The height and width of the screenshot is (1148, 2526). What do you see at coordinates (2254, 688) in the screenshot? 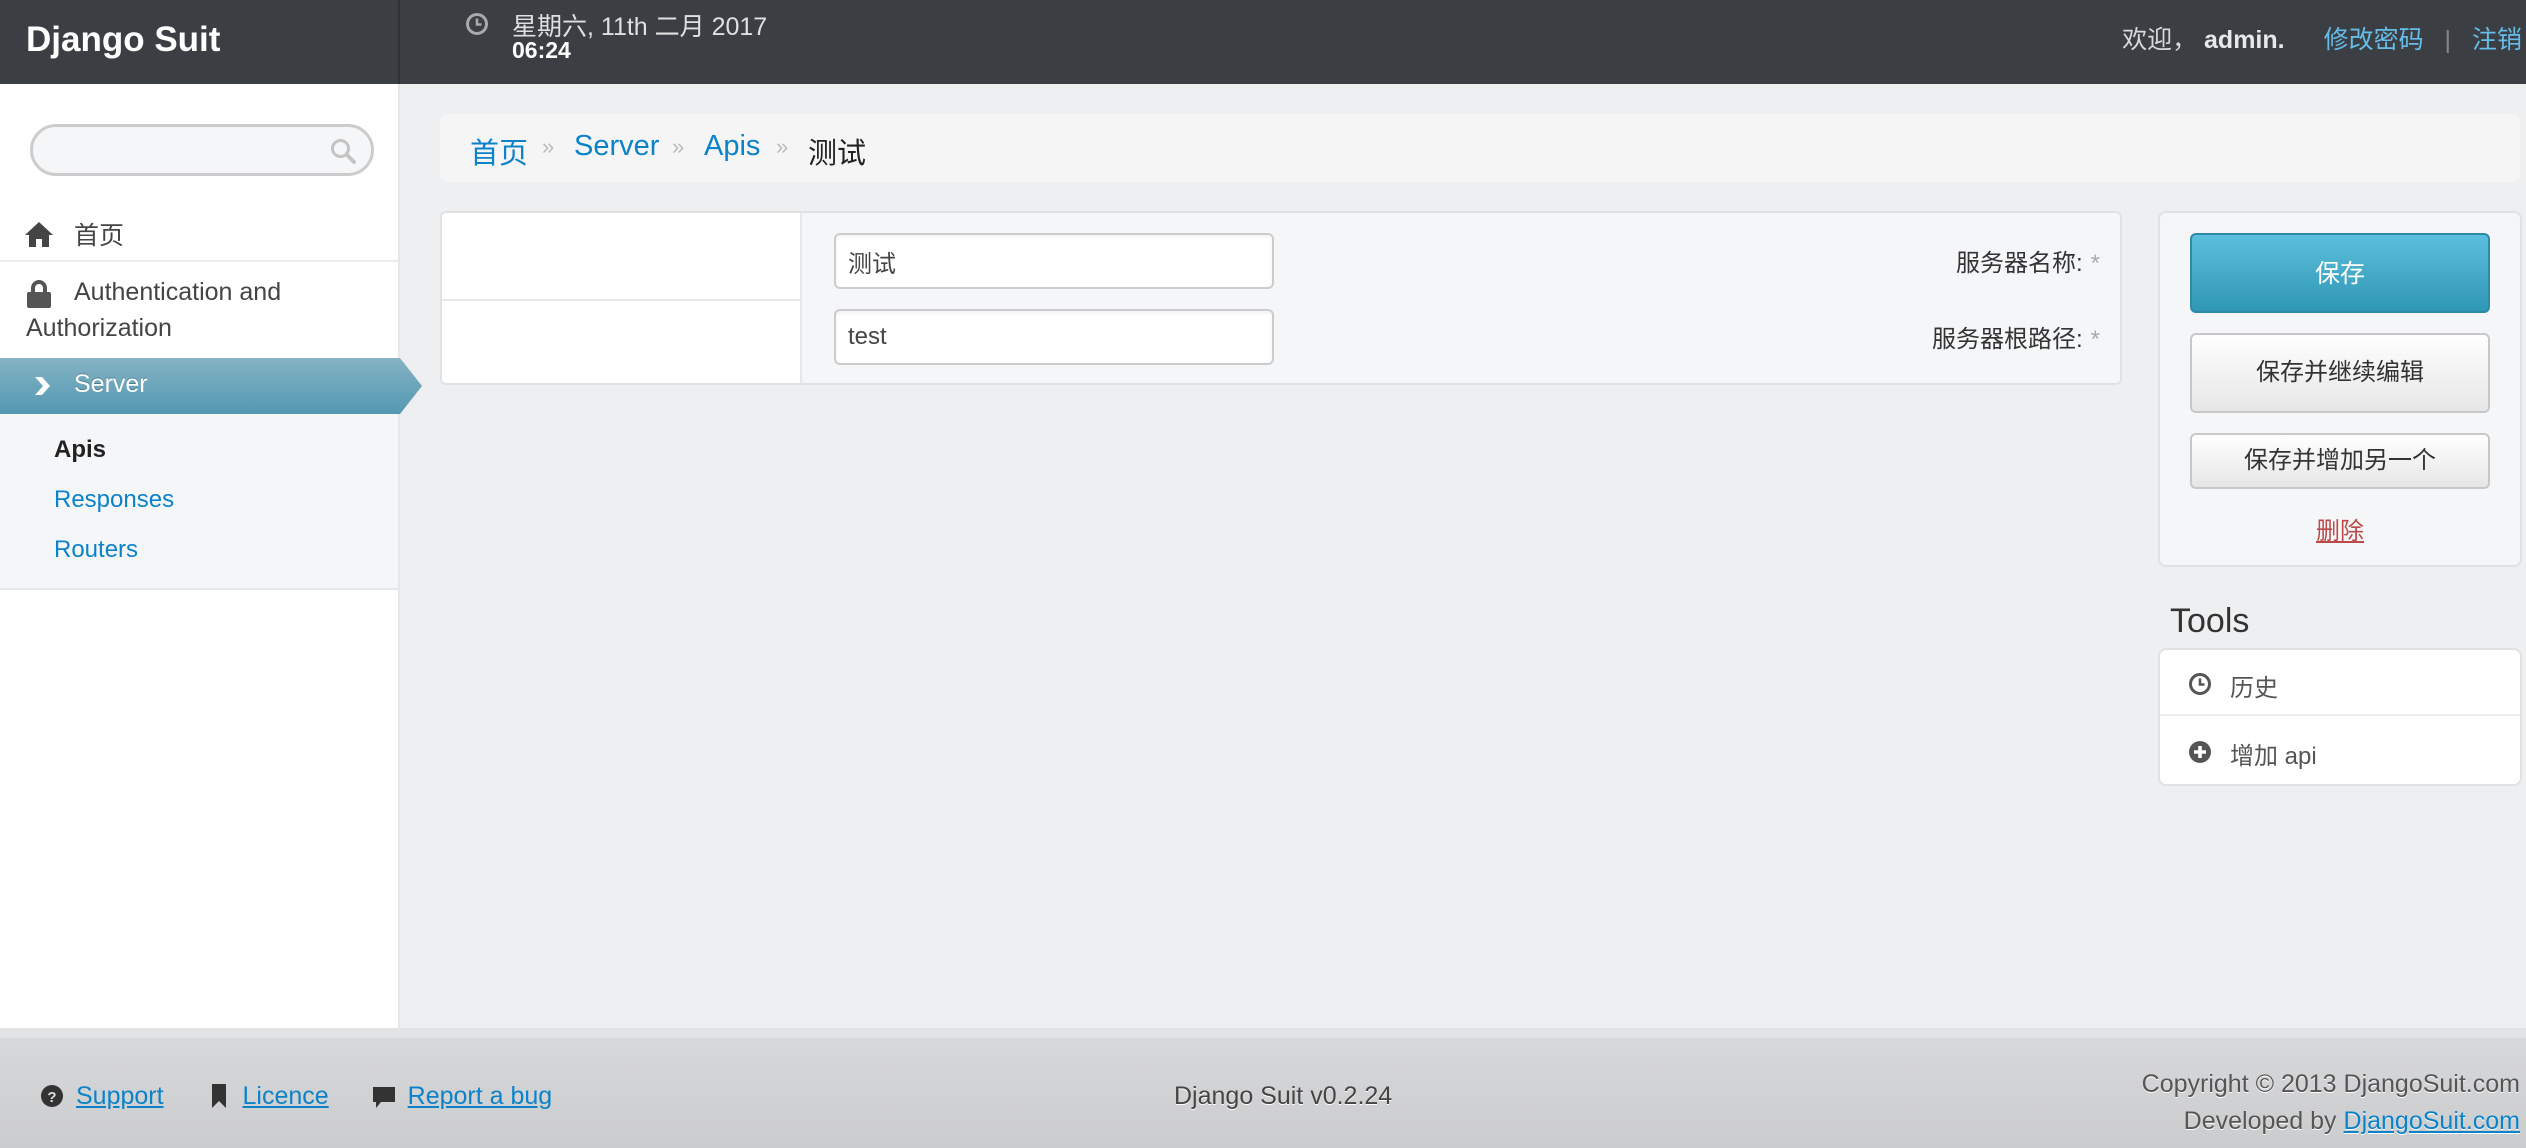
I see `tool-label: 历史` at bounding box center [2254, 688].